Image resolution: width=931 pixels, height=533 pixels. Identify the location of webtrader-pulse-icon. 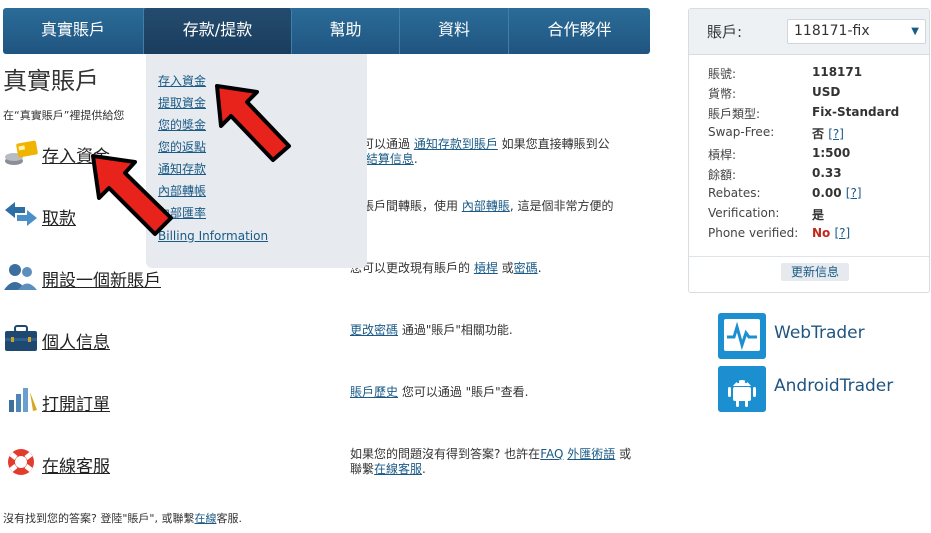
(742, 336).